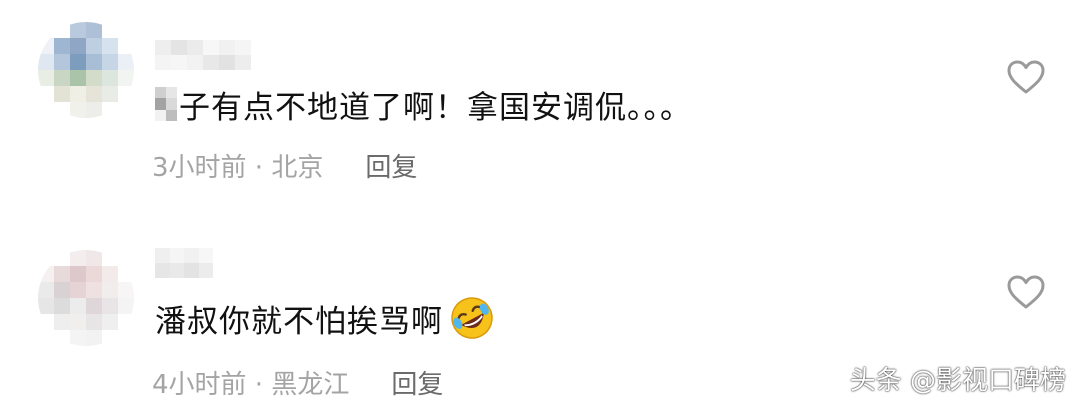 The image size is (1080, 409). Describe the element at coordinates (310, 384) in the screenshot. I see `comment-location: 黑龙江` at that location.